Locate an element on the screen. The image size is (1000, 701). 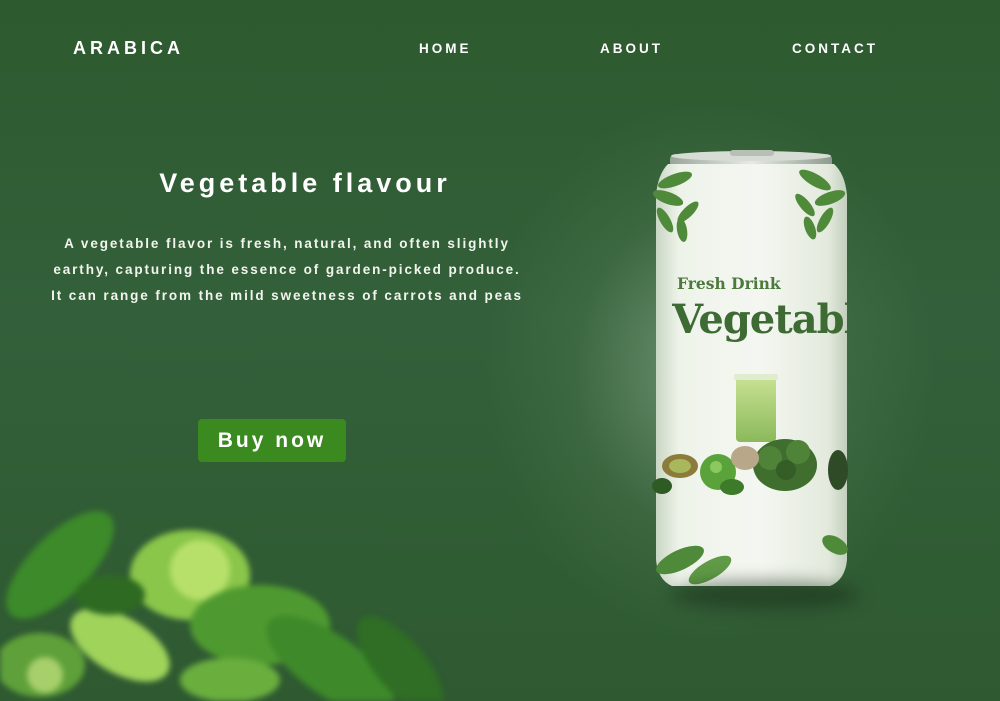
nav-about-link: ABOUT is located at coordinates (631, 48).